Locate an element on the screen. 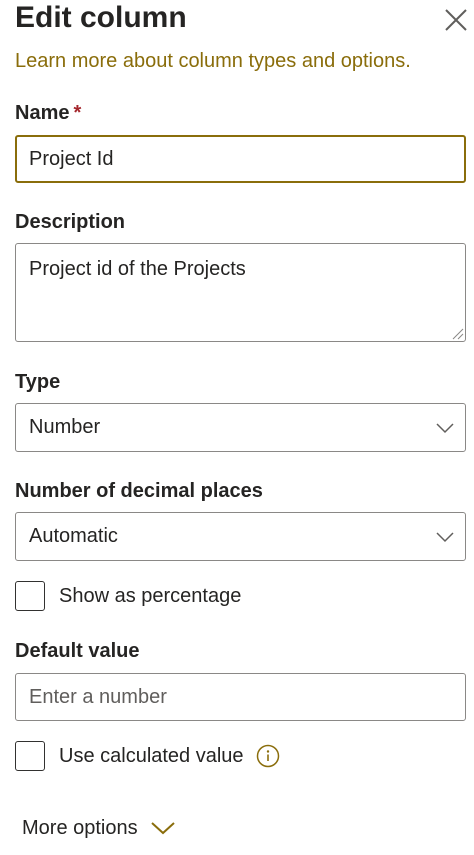 Image resolution: width=474 pixels, height=855 pixels. type-dropdown-value: Number is located at coordinates (65, 427).